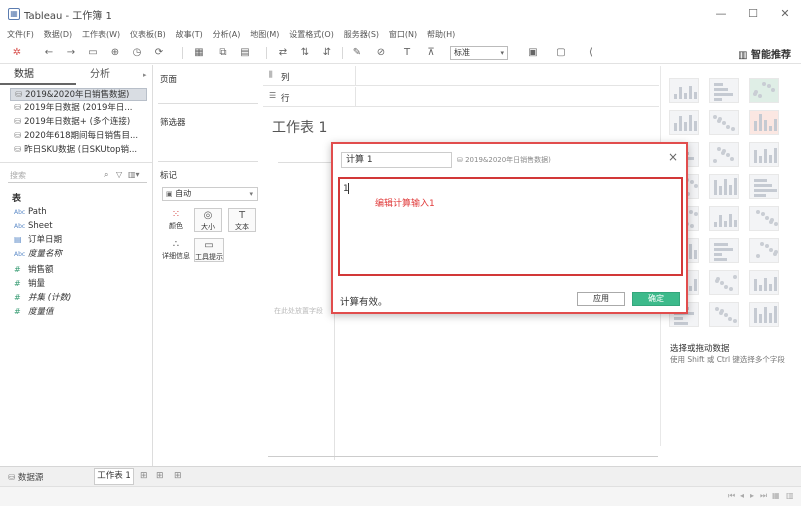 Image resolution: width=801 pixels, height=506 pixels. I want to click on field-quantity: # 销量, so click(29, 284).